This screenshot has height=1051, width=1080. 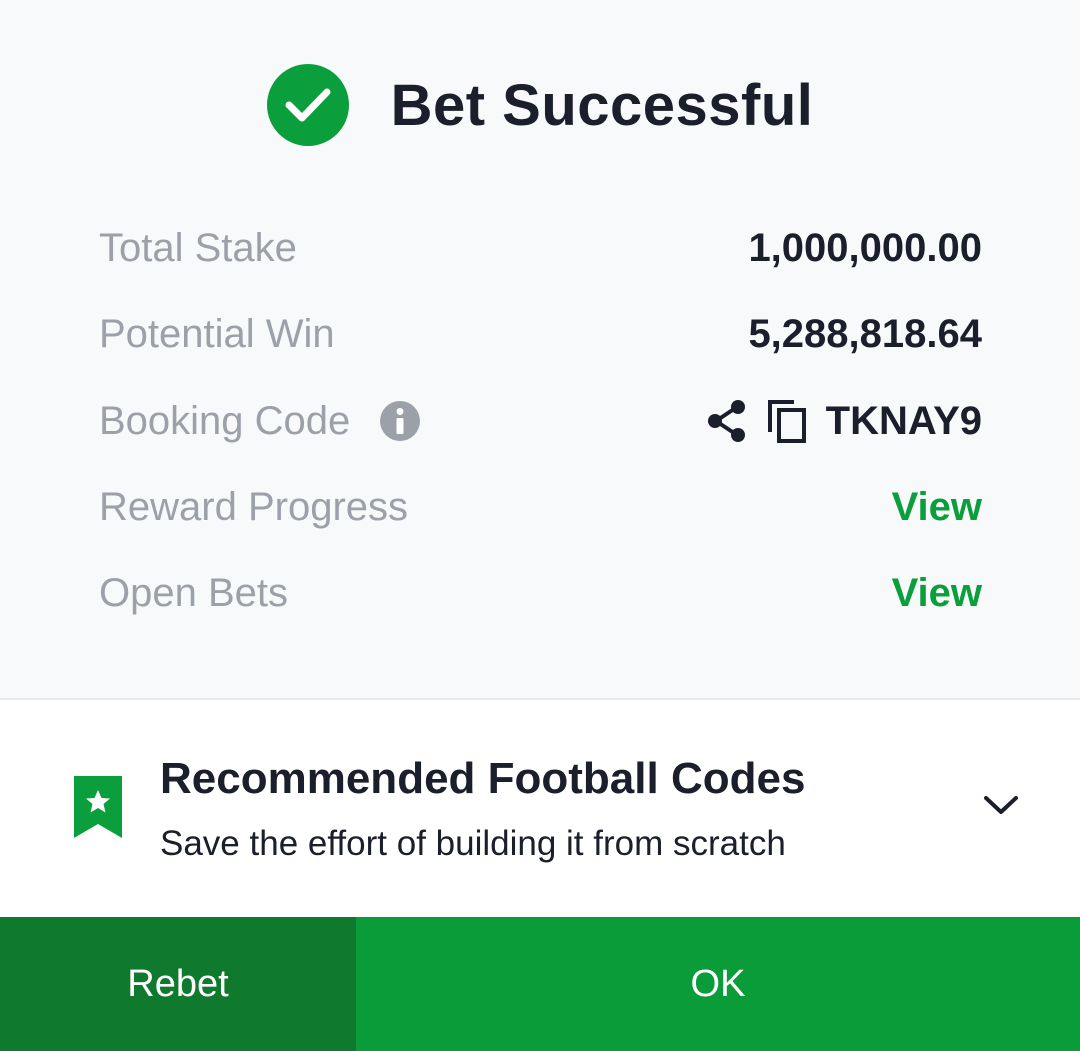 I want to click on success-header: Bet Successful, so click(x=540, y=105).